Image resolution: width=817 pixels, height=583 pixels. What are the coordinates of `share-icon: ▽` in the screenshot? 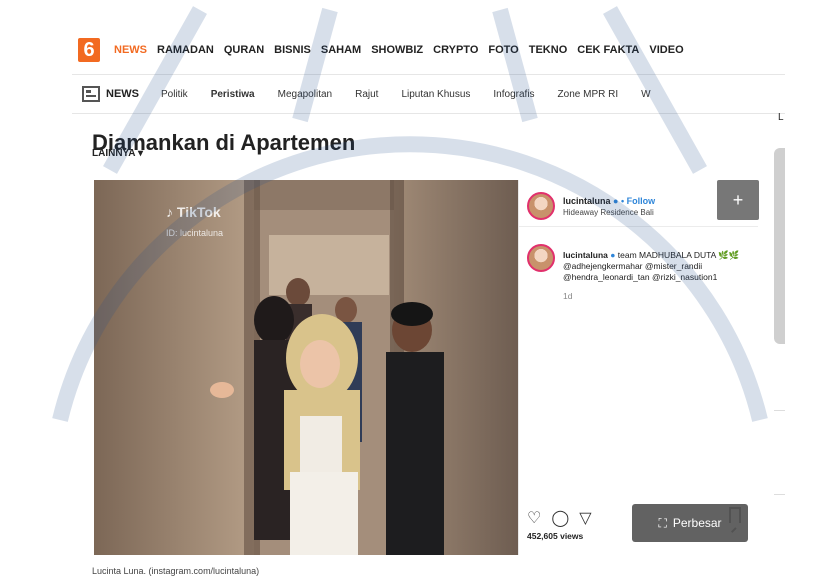 It's located at (585, 518).